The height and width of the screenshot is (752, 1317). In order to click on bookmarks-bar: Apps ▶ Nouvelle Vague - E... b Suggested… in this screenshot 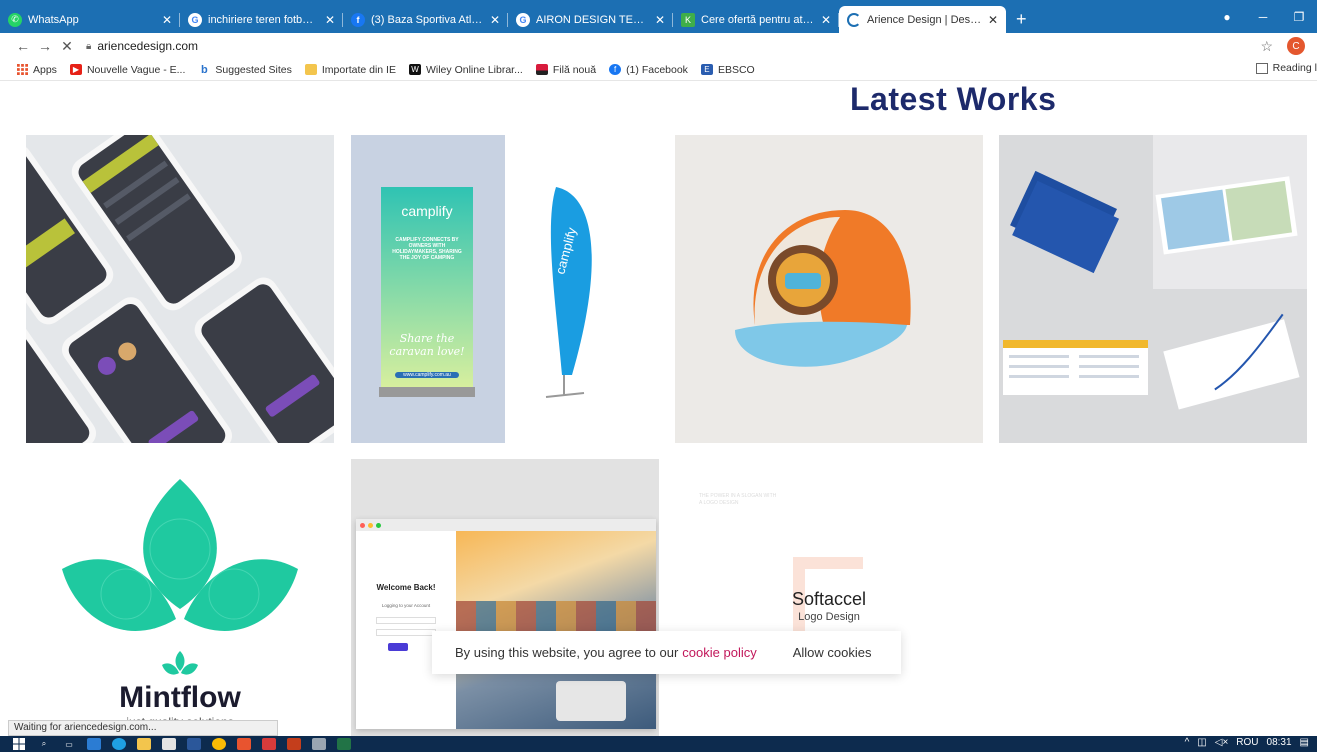, I will do `click(658, 70)`.